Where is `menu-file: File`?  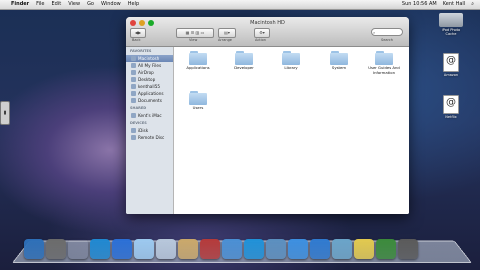
menu-file: File is located at coordinates (40, 4).